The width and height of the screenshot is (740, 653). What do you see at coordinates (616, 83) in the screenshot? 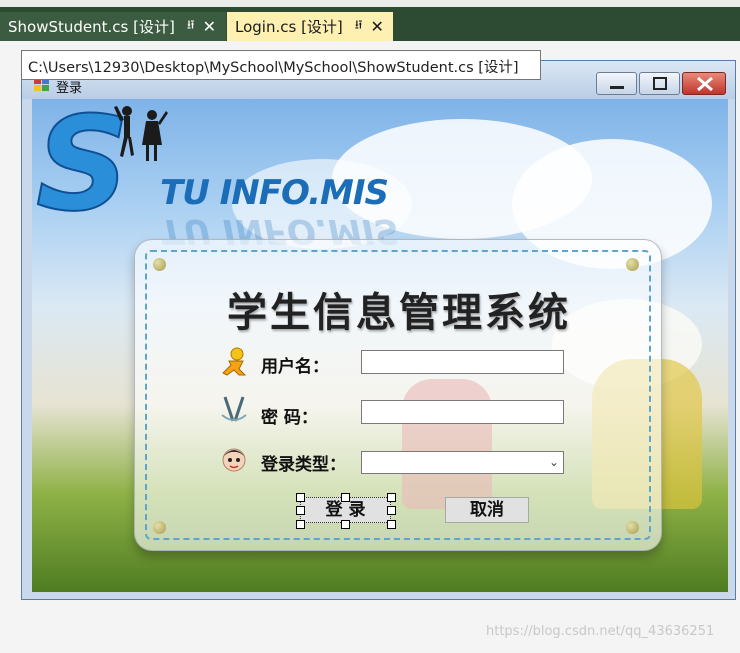
I see `minimize-button` at bounding box center [616, 83].